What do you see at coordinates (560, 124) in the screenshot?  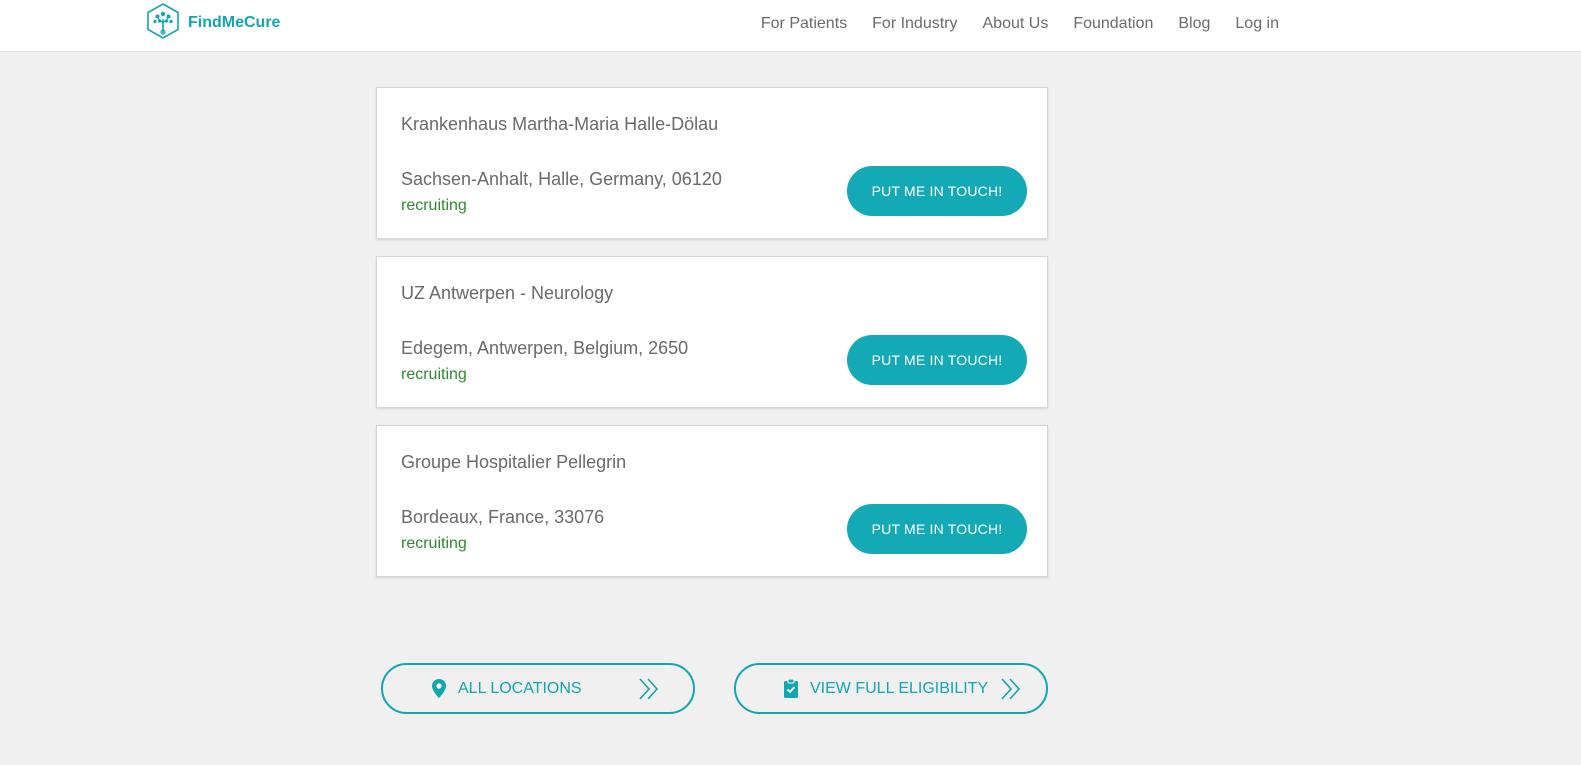 I see `location-name: Krankenhaus Martha-Maria Halle-Dölau` at bounding box center [560, 124].